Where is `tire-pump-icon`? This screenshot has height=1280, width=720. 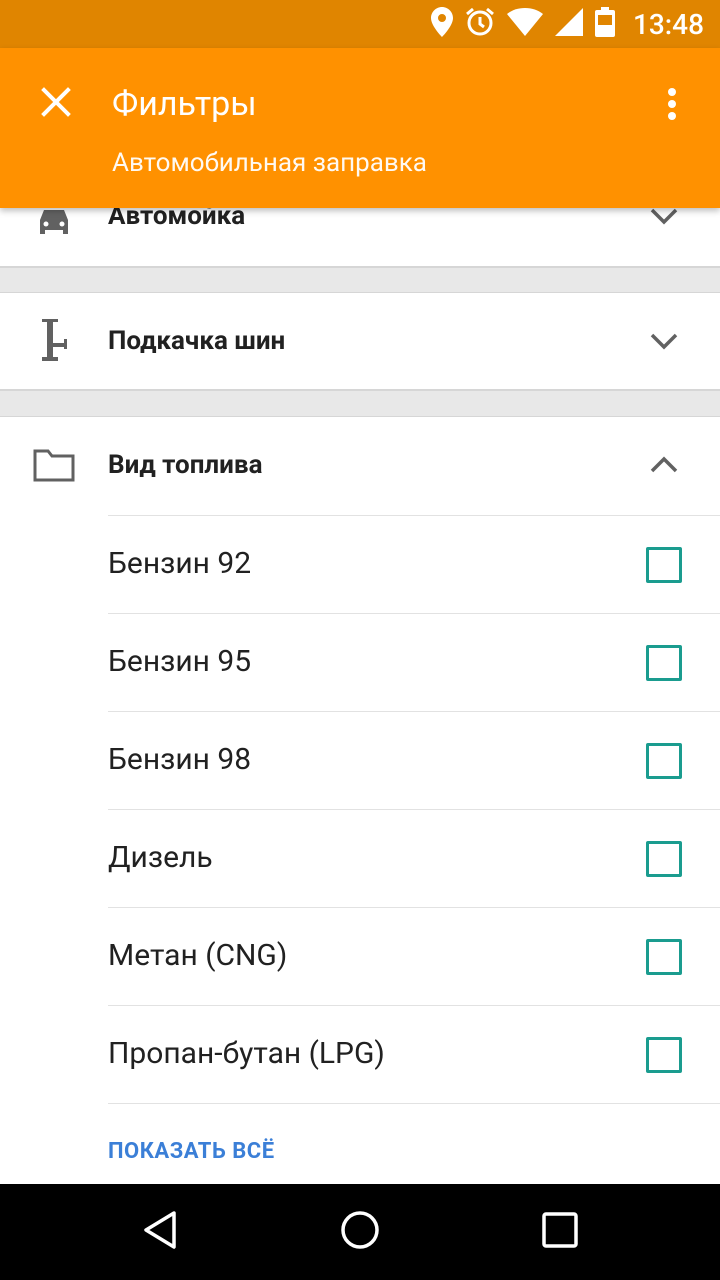
tire-pump-icon is located at coordinates (54, 341).